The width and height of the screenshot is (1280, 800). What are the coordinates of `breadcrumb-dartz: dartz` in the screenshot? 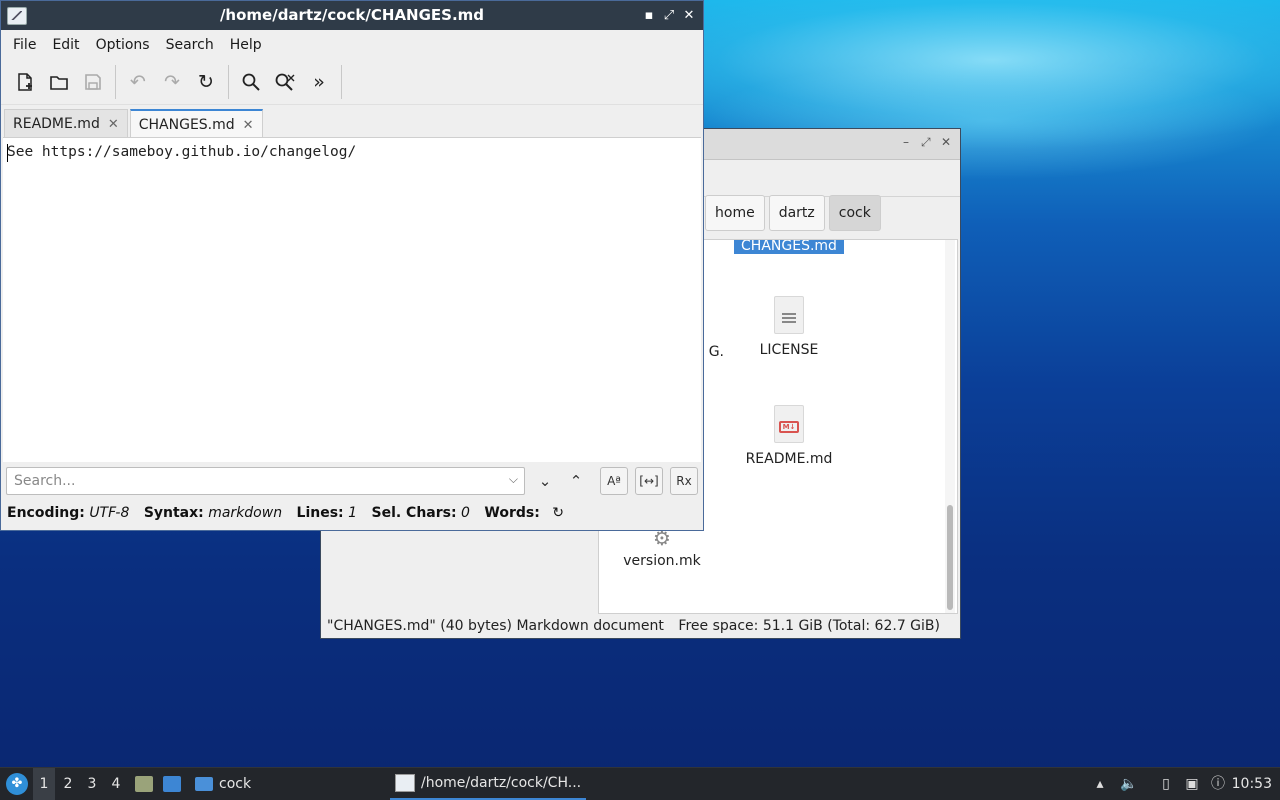 It's located at (796, 213).